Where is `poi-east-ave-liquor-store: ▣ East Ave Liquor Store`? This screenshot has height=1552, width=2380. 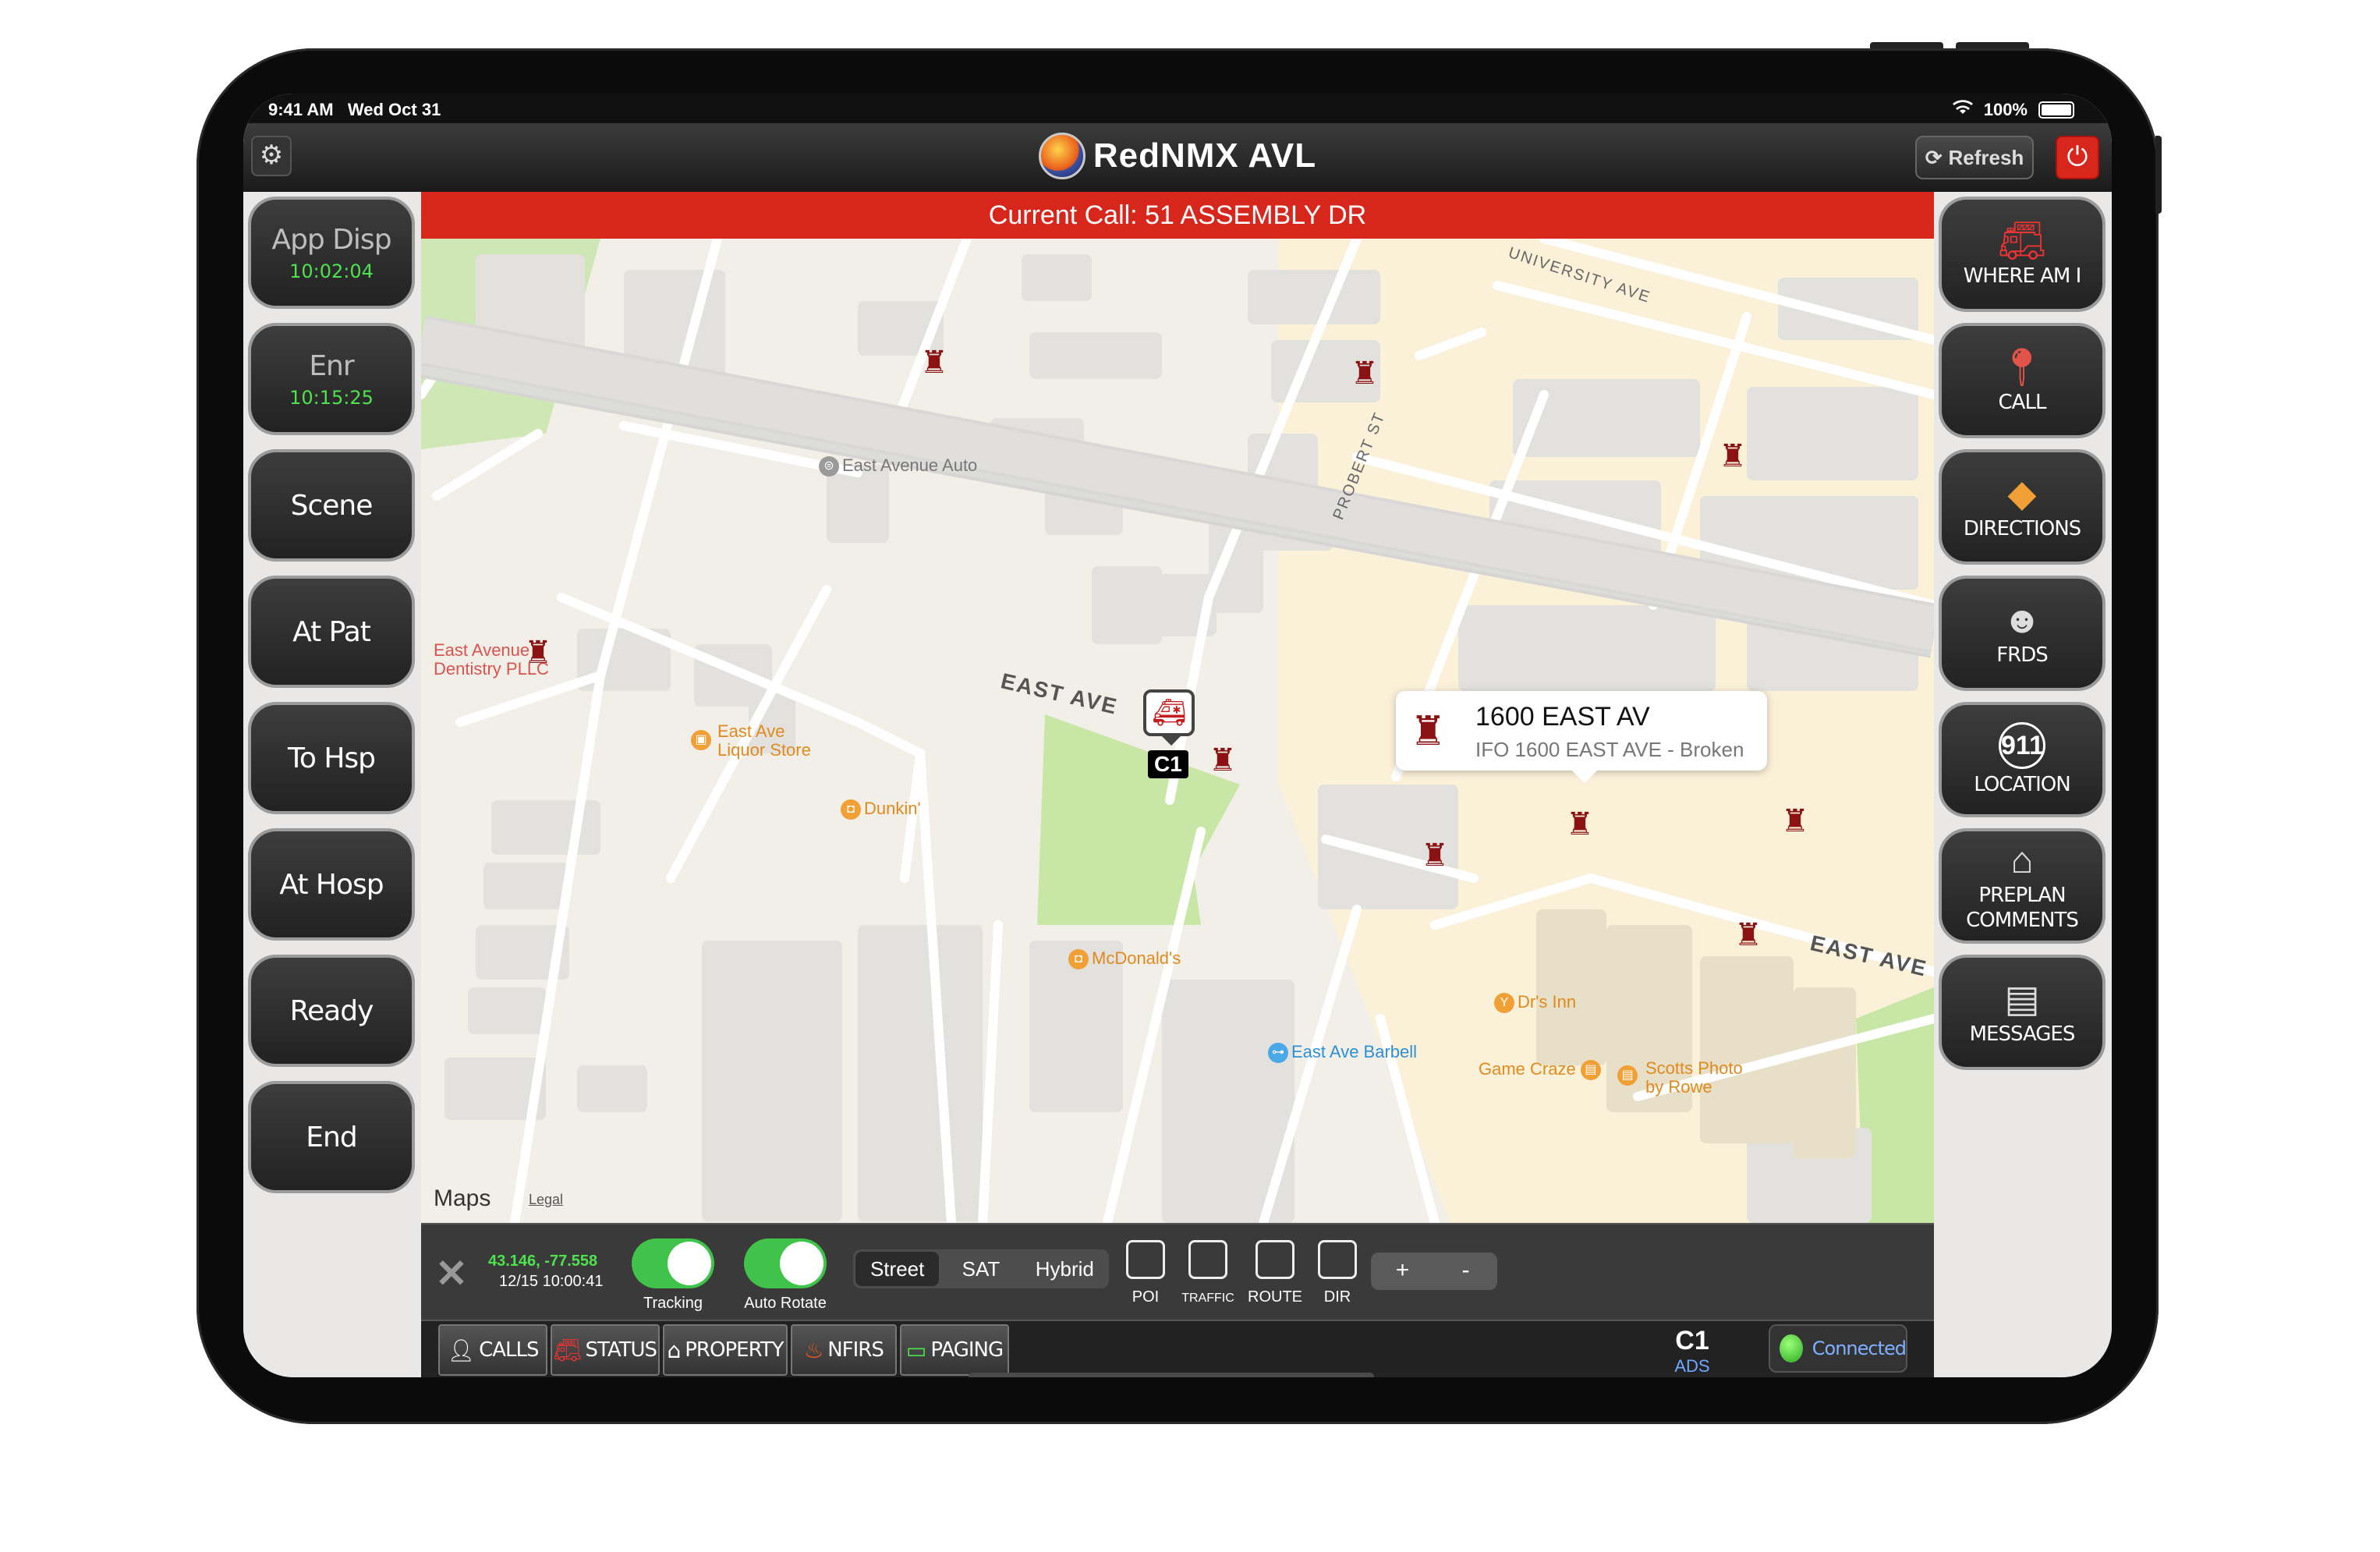
poi-east-ave-liquor-store: ▣ East Ave Liquor Store is located at coordinates (751, 741).